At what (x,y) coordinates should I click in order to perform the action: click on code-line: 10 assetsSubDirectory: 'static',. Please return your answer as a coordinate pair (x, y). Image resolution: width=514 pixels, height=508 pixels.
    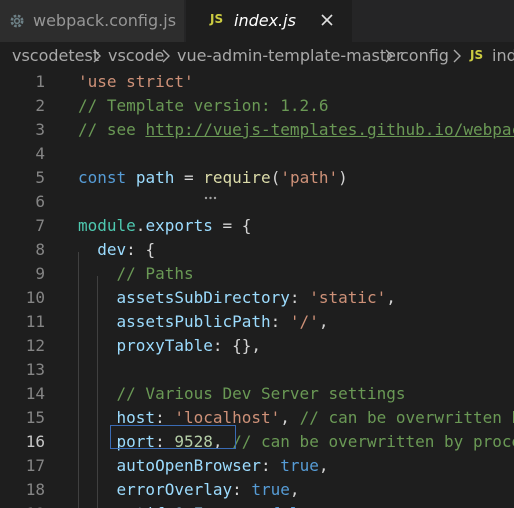
    Looking at the image, I should click on (257, 298).